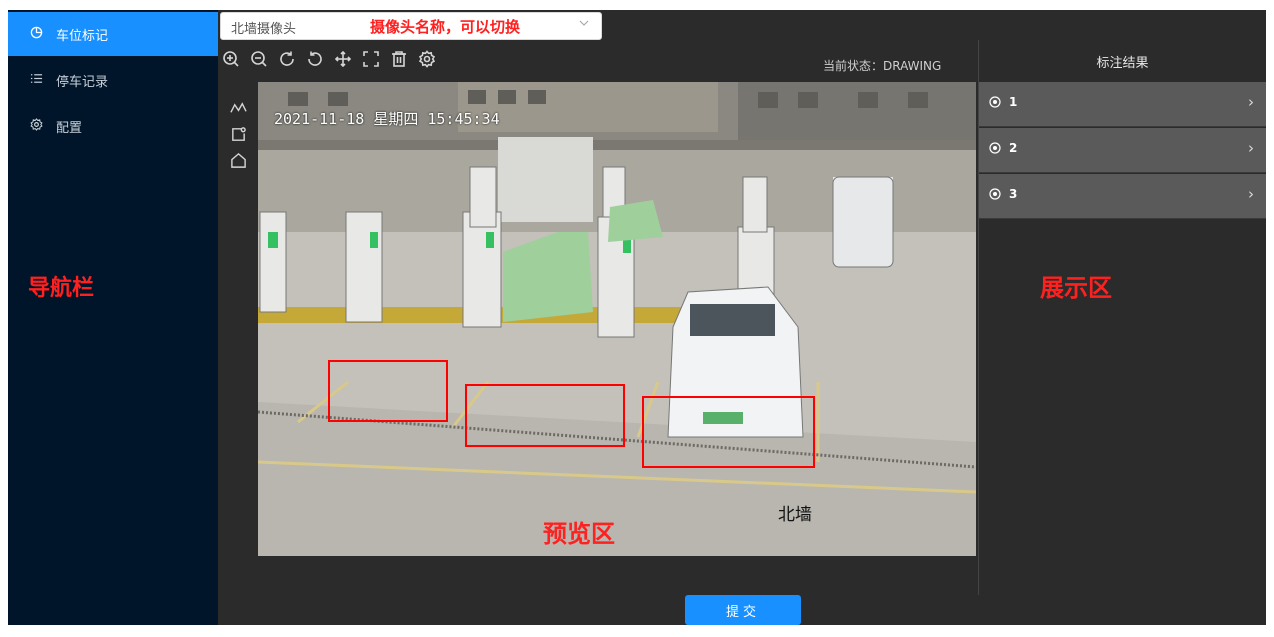 This screenshot has width=1274, height=637. I want to click on sidebar-item-label: 配置, so click(69, 128).